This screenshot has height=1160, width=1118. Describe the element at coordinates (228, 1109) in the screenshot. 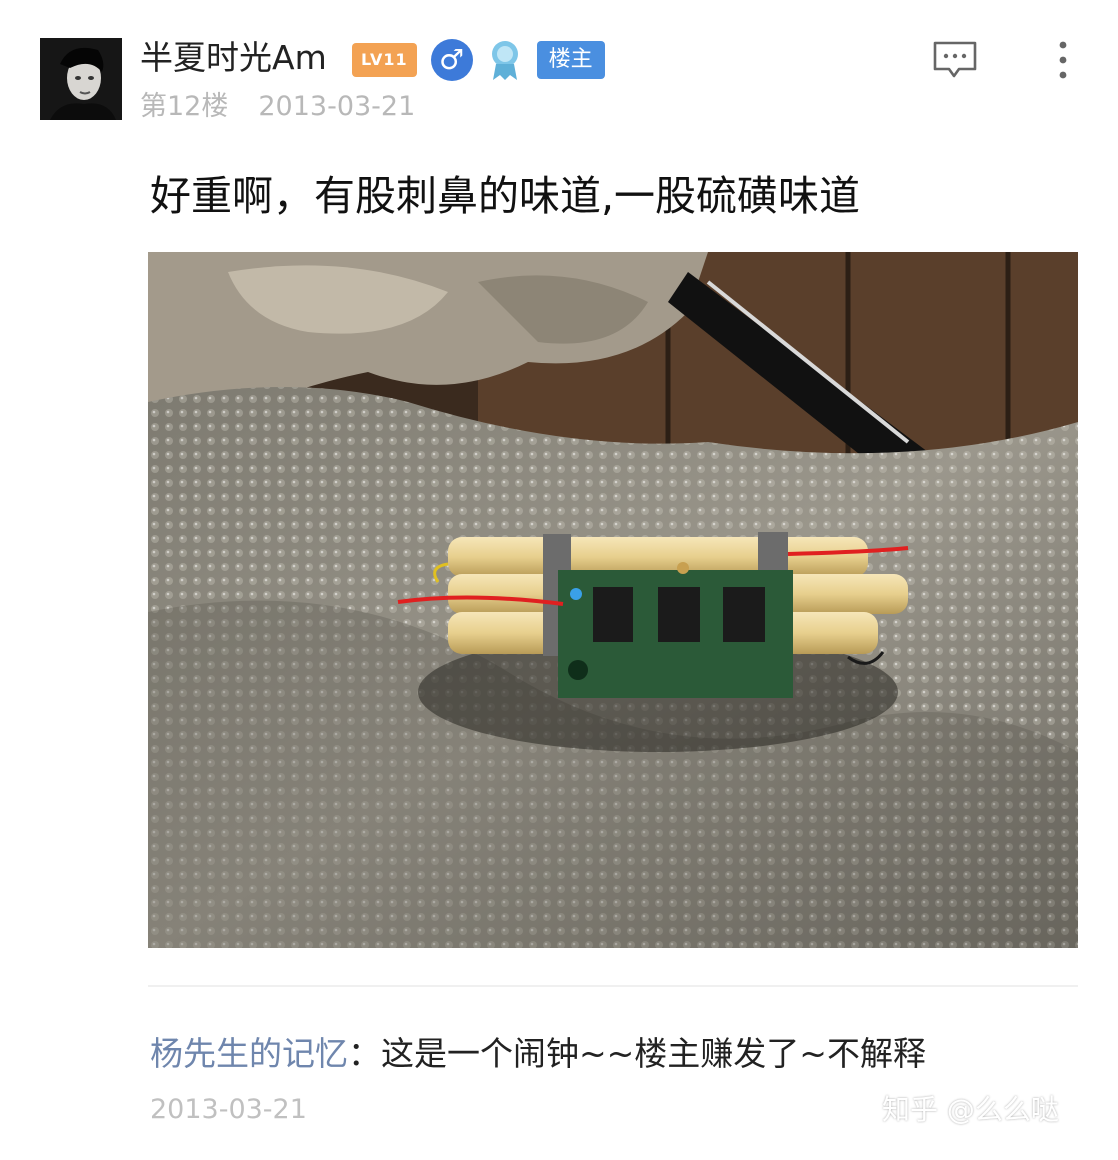

I see `reply-date: 2013-03-21` at that location.